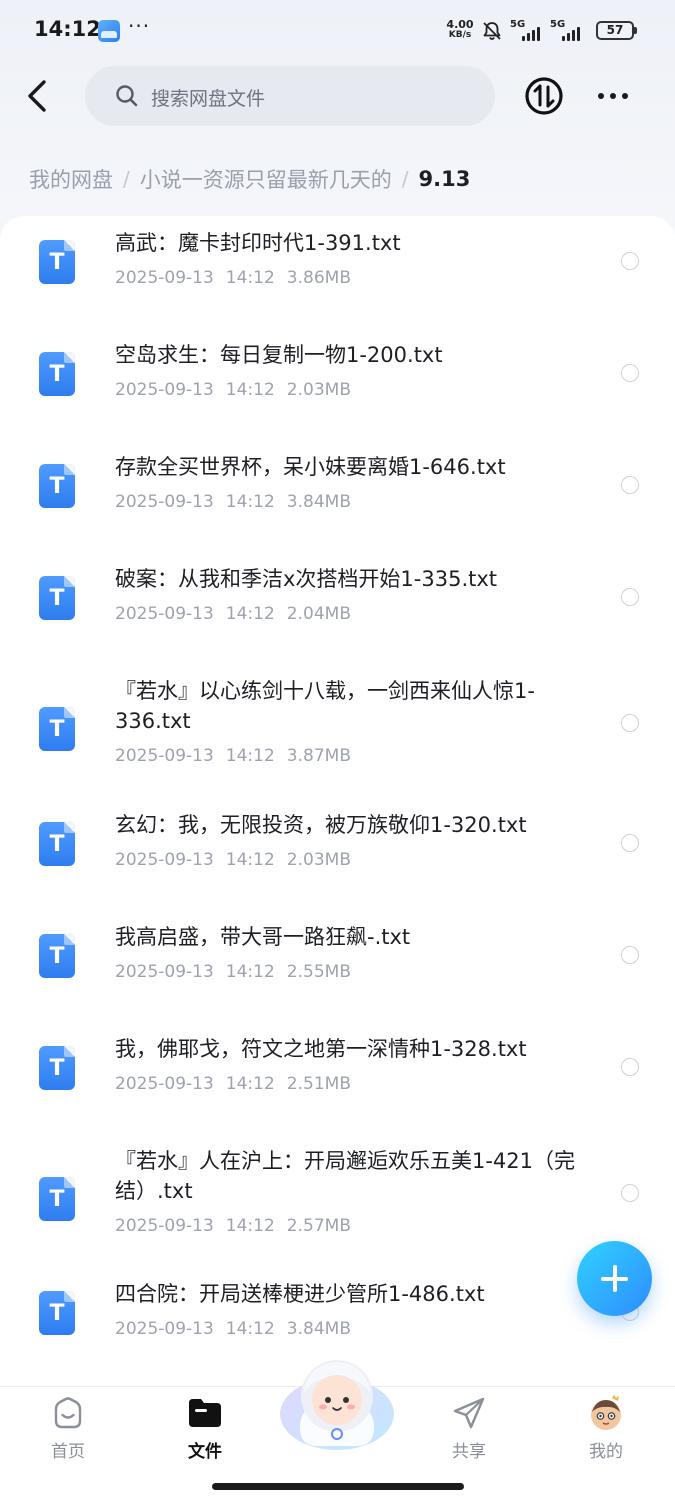 This screenshot has width=675, height=1500. What do you see at coordinates (325, 706) in the screenshot?
I see `file-name: 『若水』以心练剑十八载，一剑西来仙人惊1-336.txt` at bounding box center [325, 706].